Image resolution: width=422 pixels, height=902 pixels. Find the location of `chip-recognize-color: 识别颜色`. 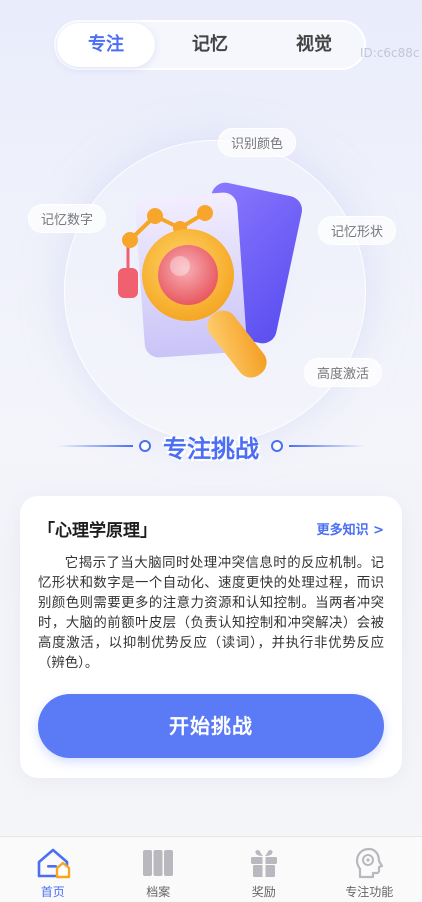

chip-recognize-color: 识别颜色 is located at coordinates (257, 142).